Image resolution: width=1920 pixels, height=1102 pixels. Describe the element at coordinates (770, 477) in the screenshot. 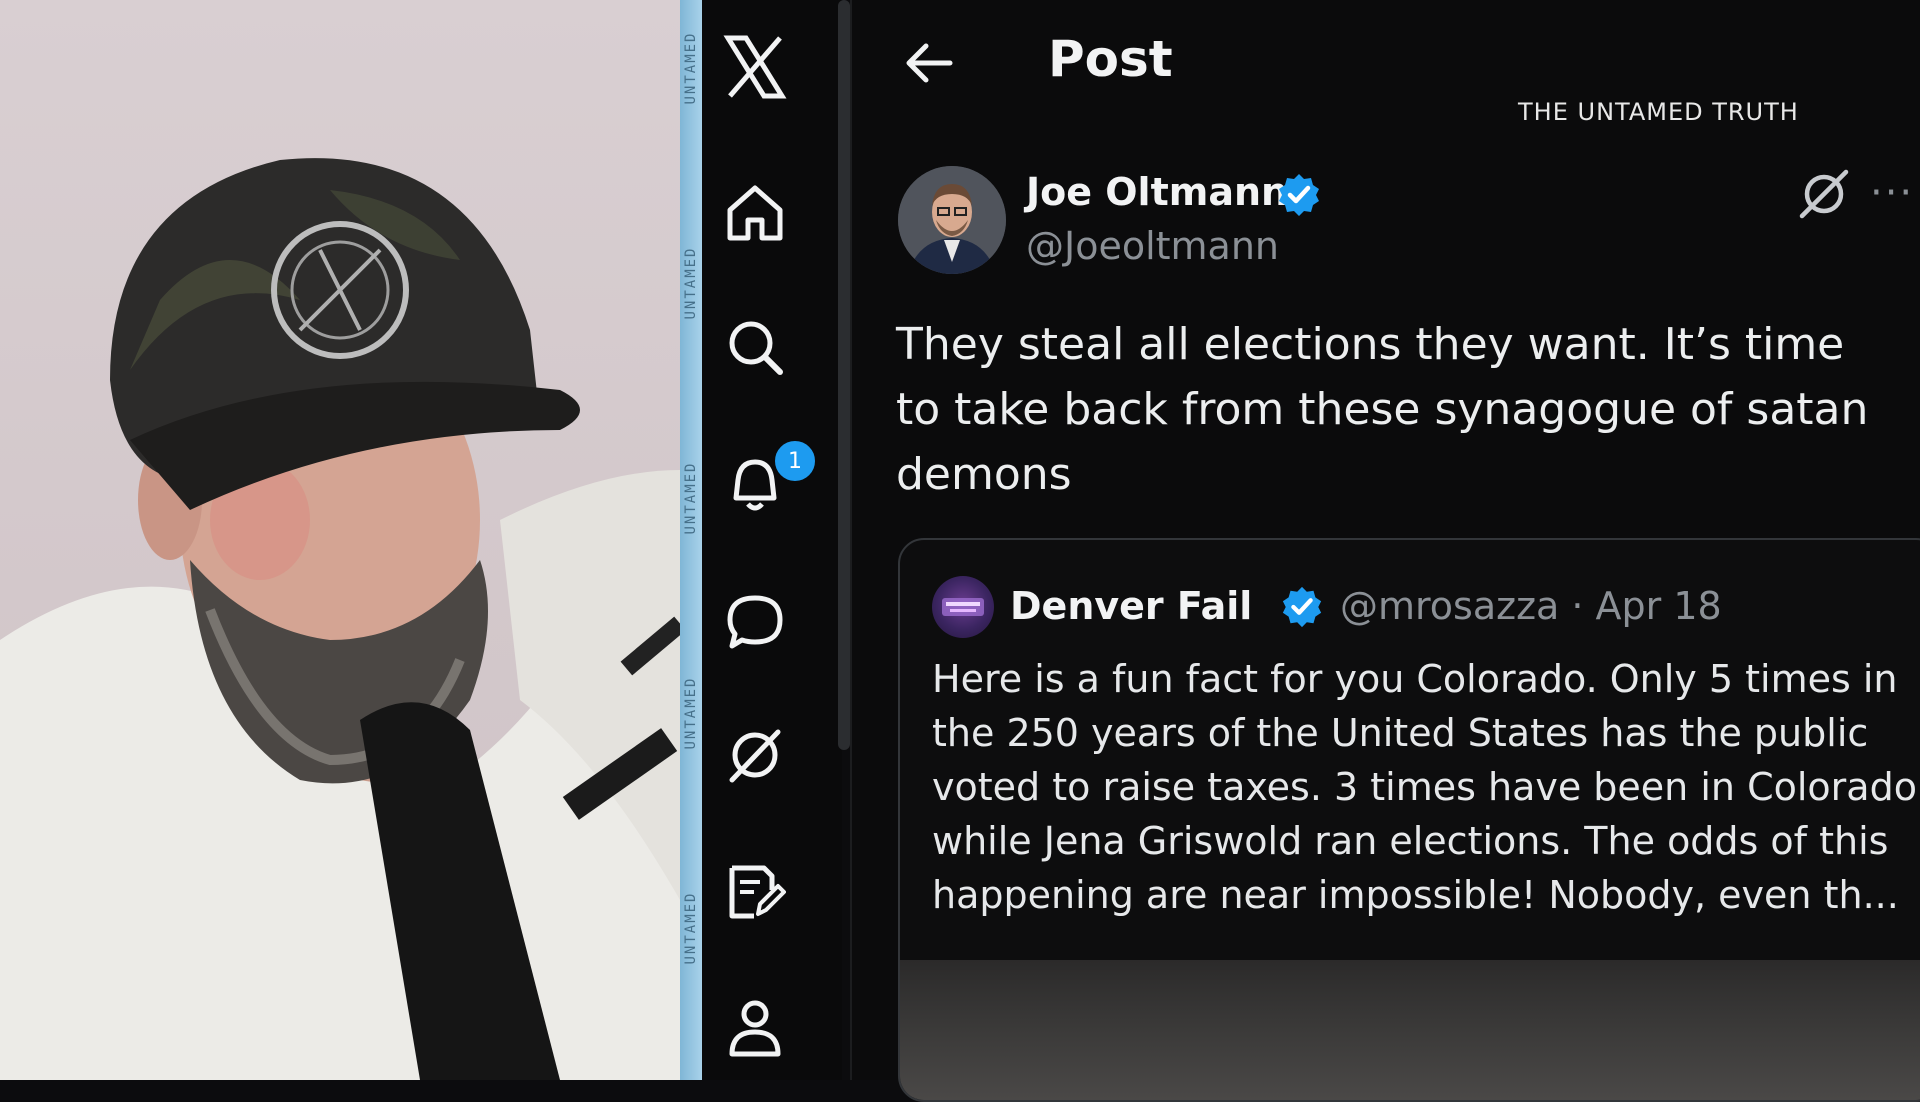

I see `notifications-bell-icon: 1` at that location.